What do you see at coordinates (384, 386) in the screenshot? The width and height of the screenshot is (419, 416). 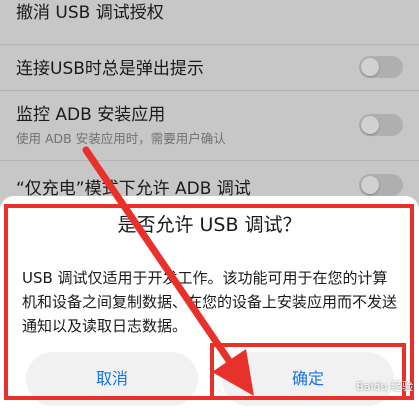 I see `baidu-watermark: Baidu 经验` at bounding box center [384, 386].